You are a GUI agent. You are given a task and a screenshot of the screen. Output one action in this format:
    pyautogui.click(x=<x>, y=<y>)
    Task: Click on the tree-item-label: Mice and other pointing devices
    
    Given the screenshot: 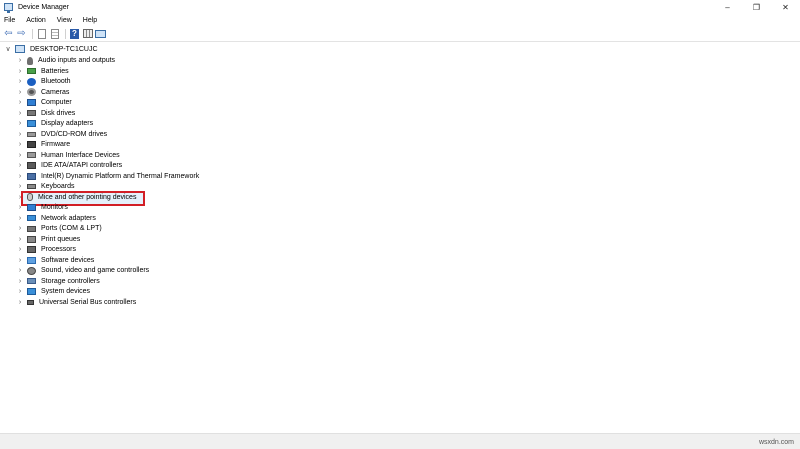 What is the action you would take?
    pyautogui.click(x=87, y=197)
    